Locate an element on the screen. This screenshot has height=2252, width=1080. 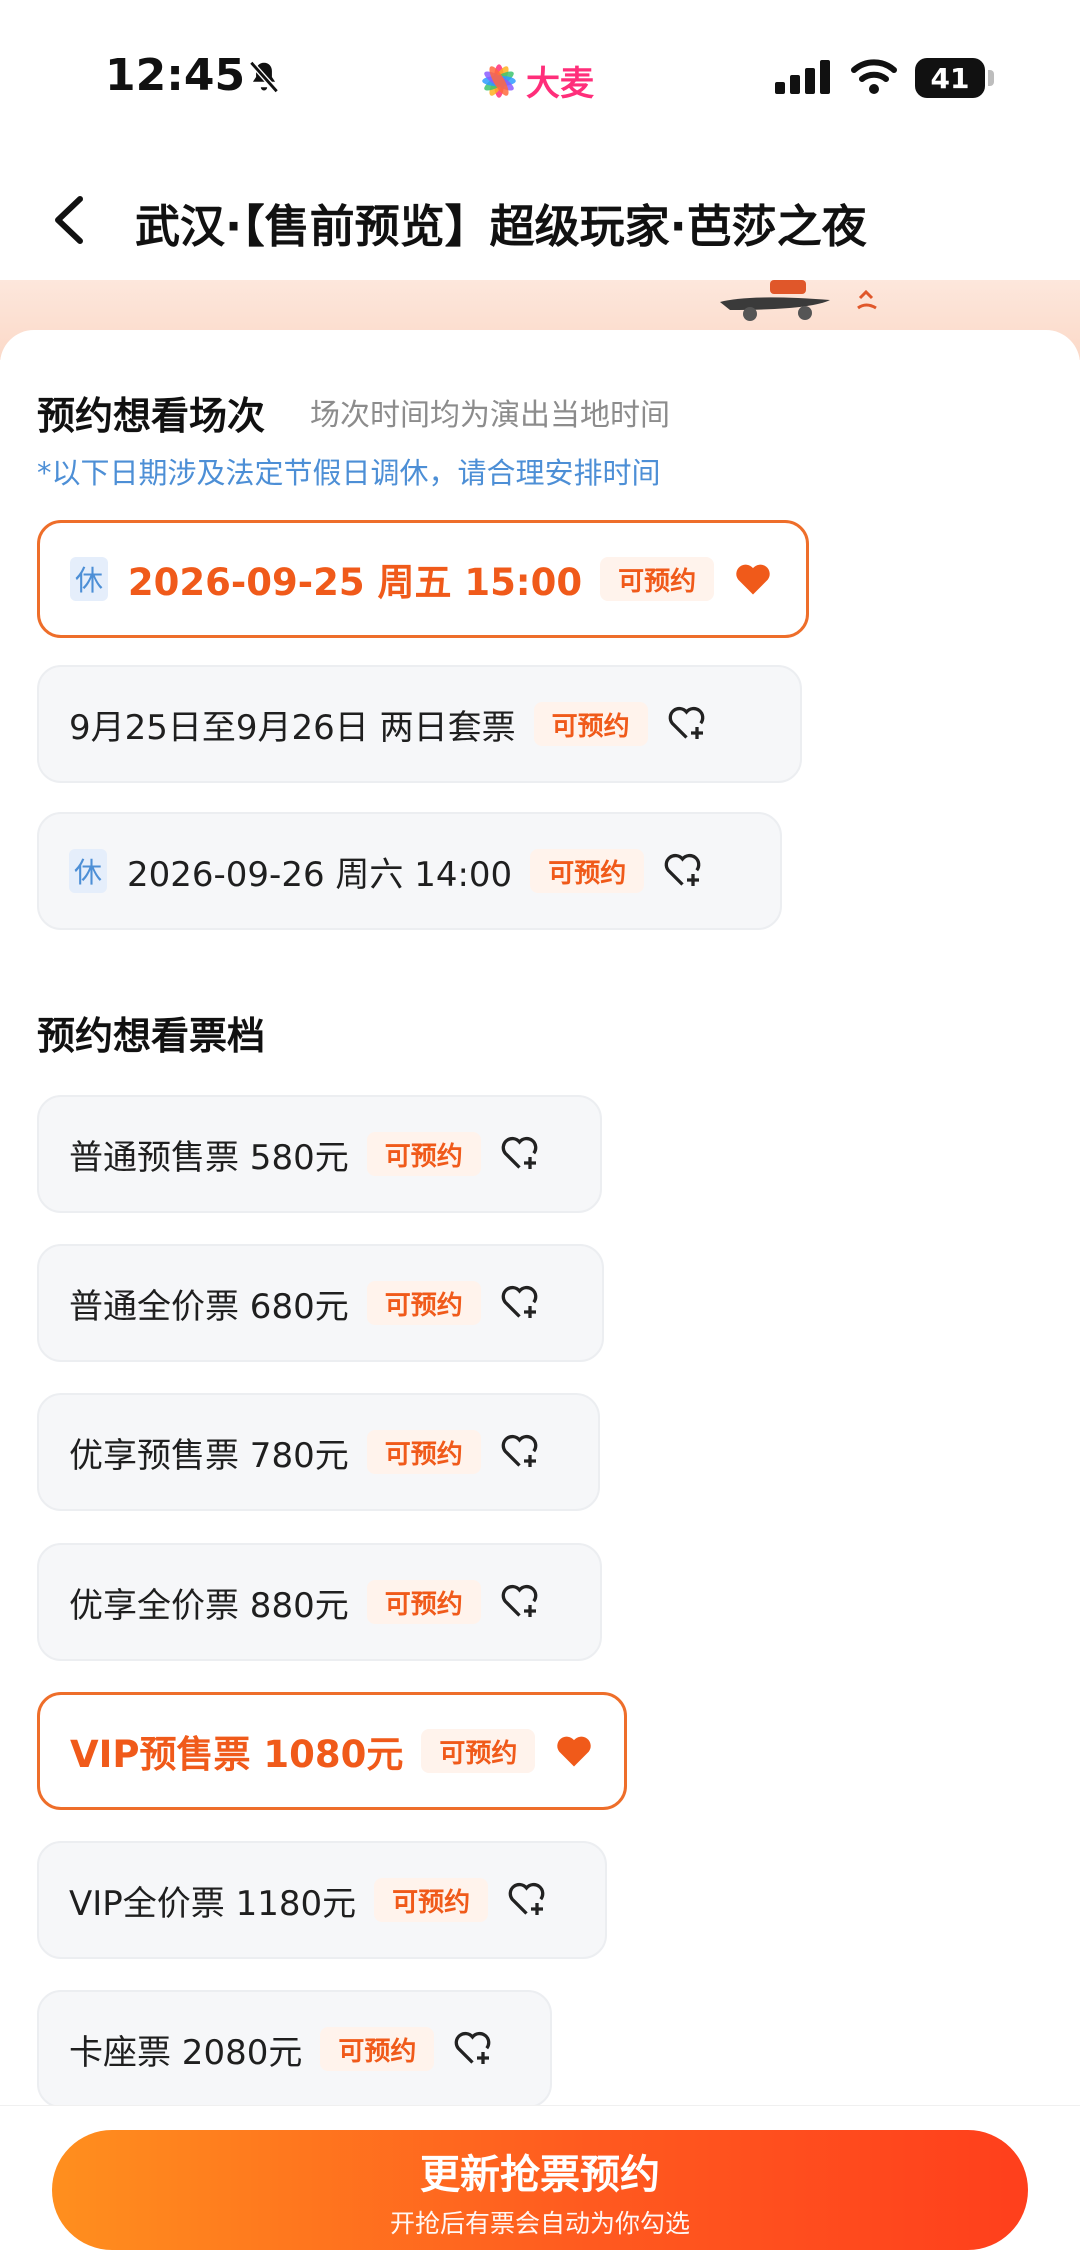
status-bar: 12:45 大麦 41 is located at coordinates (540, 80).